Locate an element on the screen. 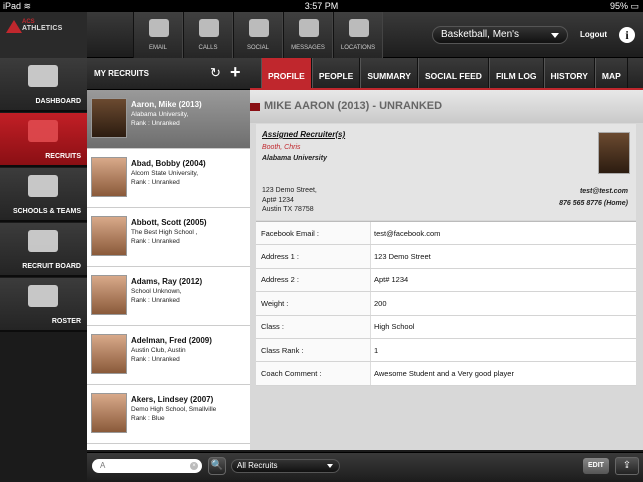 The height and width of the screenshot is (482, 643). field-value: 1 is located at coordinates (376, 350).